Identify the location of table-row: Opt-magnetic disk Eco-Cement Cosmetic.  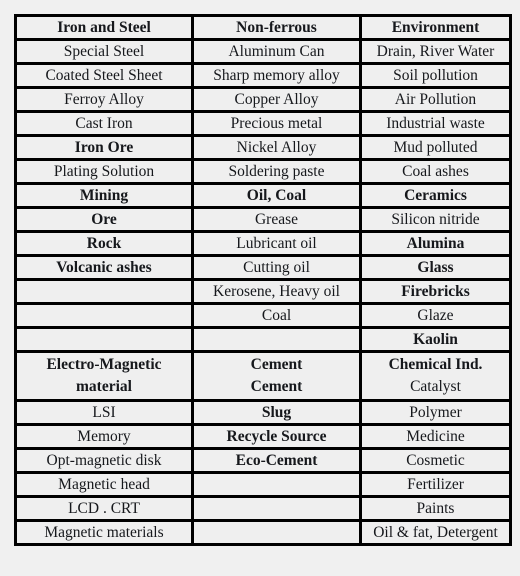
(263, 462).